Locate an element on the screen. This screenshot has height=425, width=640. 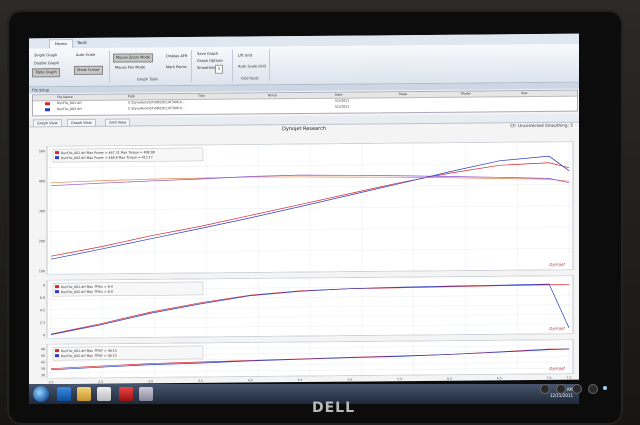
x-tick-label: 4.0 is located at coordinates (250, 380).